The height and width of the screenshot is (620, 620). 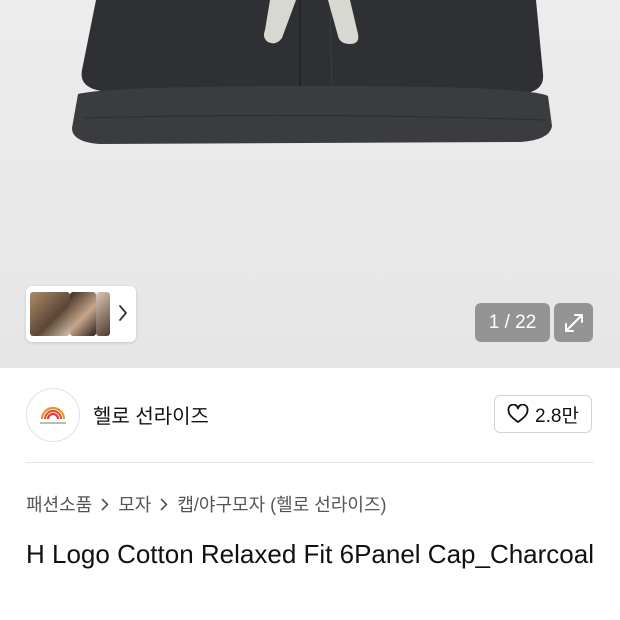 What do you see at coordinates (310, 462) in the screenshot?
I see `divider` at bounding box center [310, 462].